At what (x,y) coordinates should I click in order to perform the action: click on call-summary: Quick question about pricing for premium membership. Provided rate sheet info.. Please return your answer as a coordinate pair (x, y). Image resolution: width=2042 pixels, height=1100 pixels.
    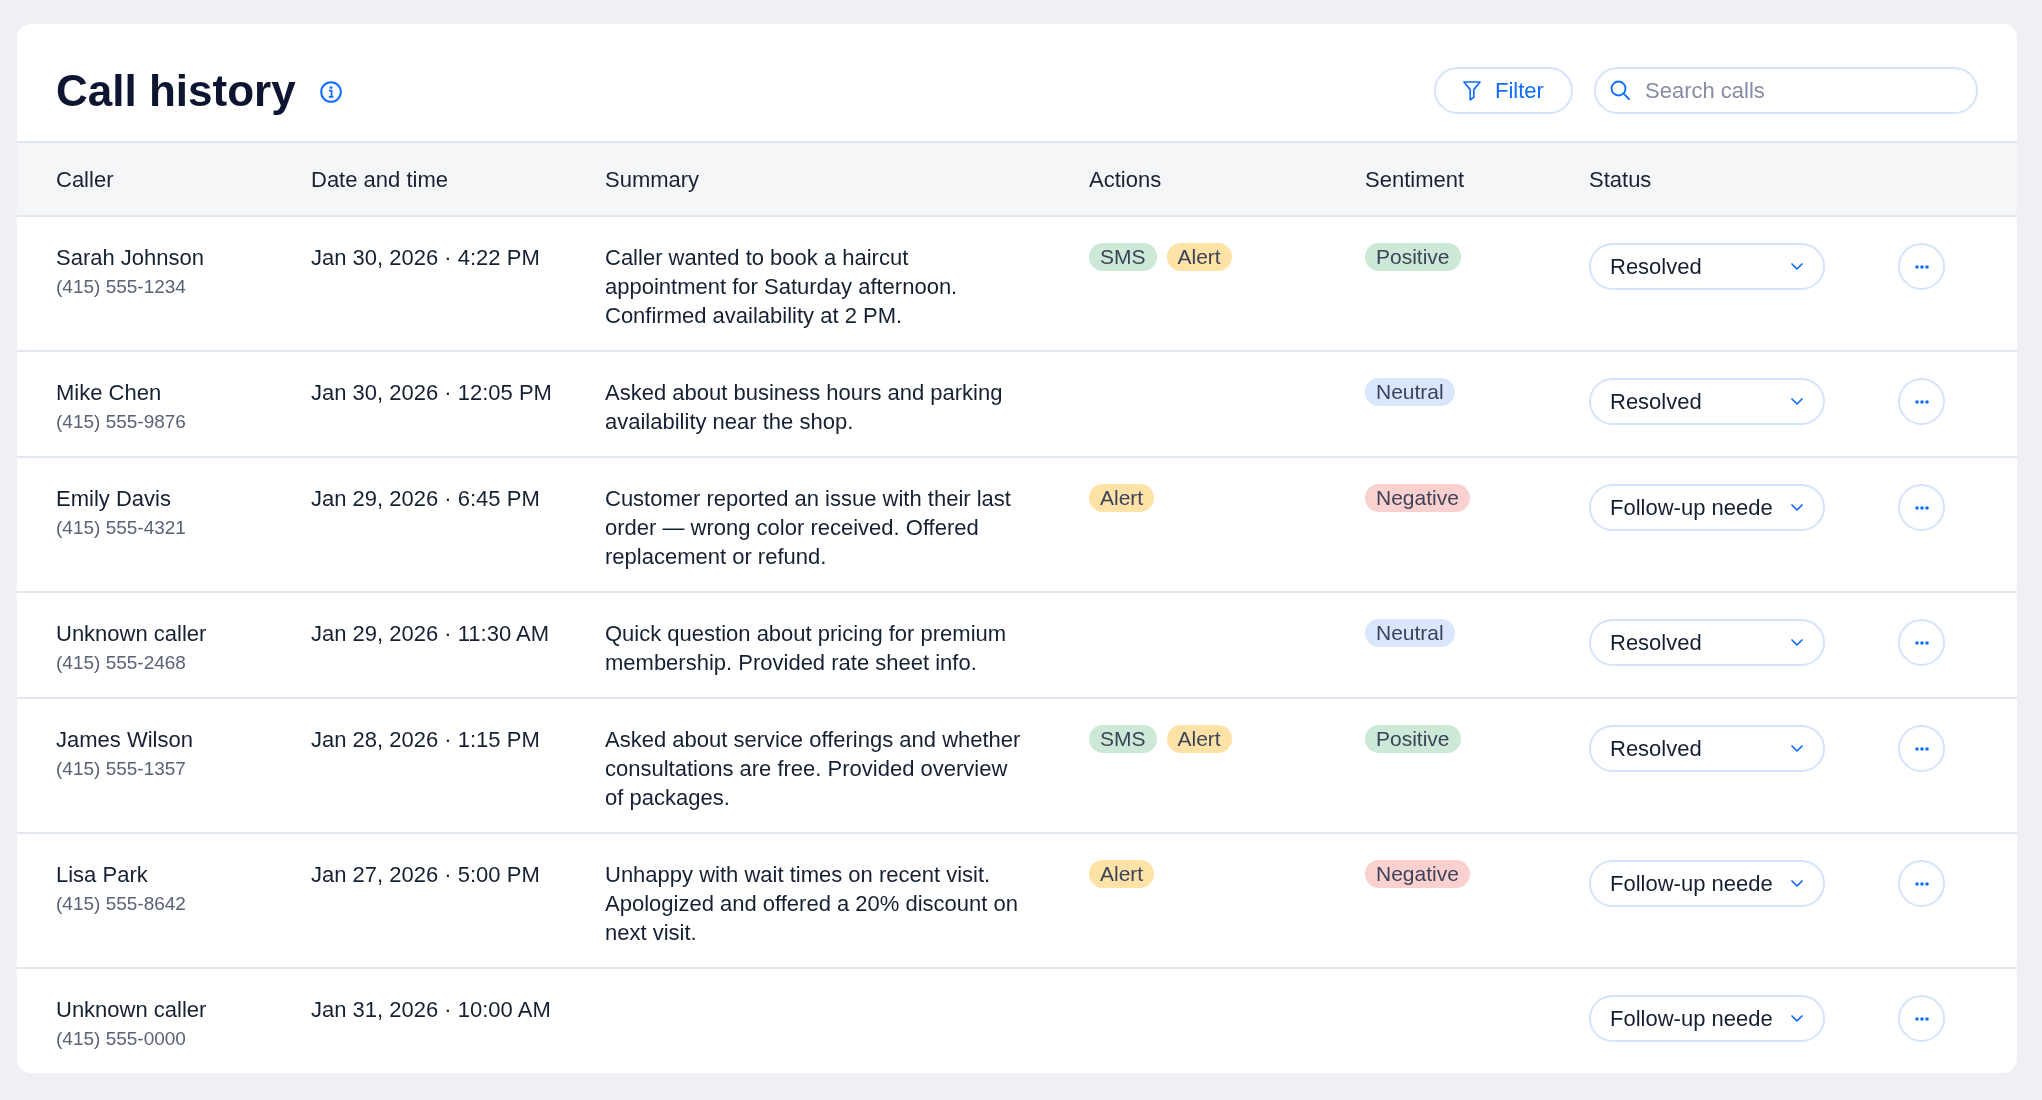
    Looking at the image, I should click on (806, 648).